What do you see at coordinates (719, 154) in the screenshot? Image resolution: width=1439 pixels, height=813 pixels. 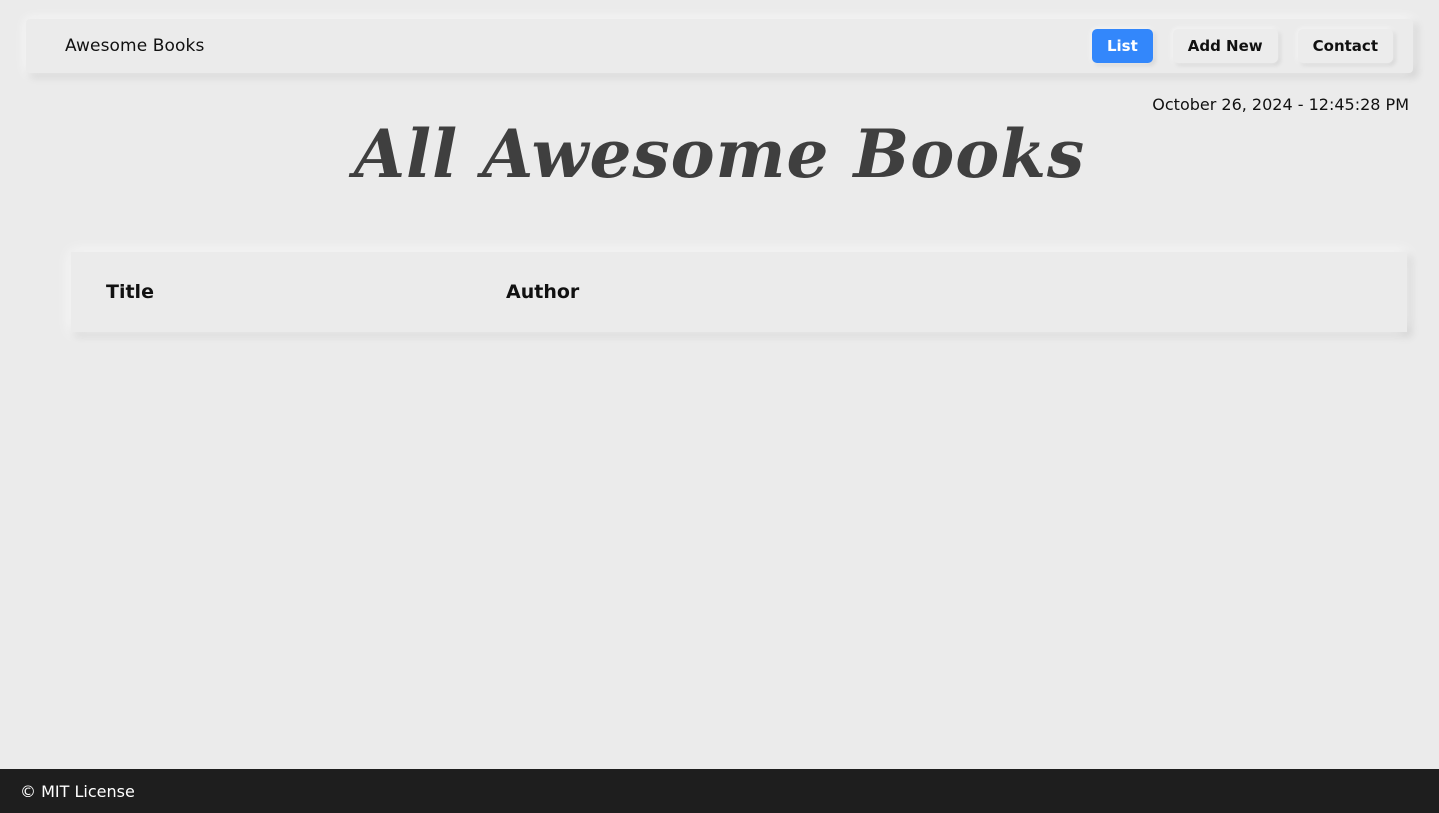 I see `page-title: All Awesome Books` at bounding box center [719, 154].